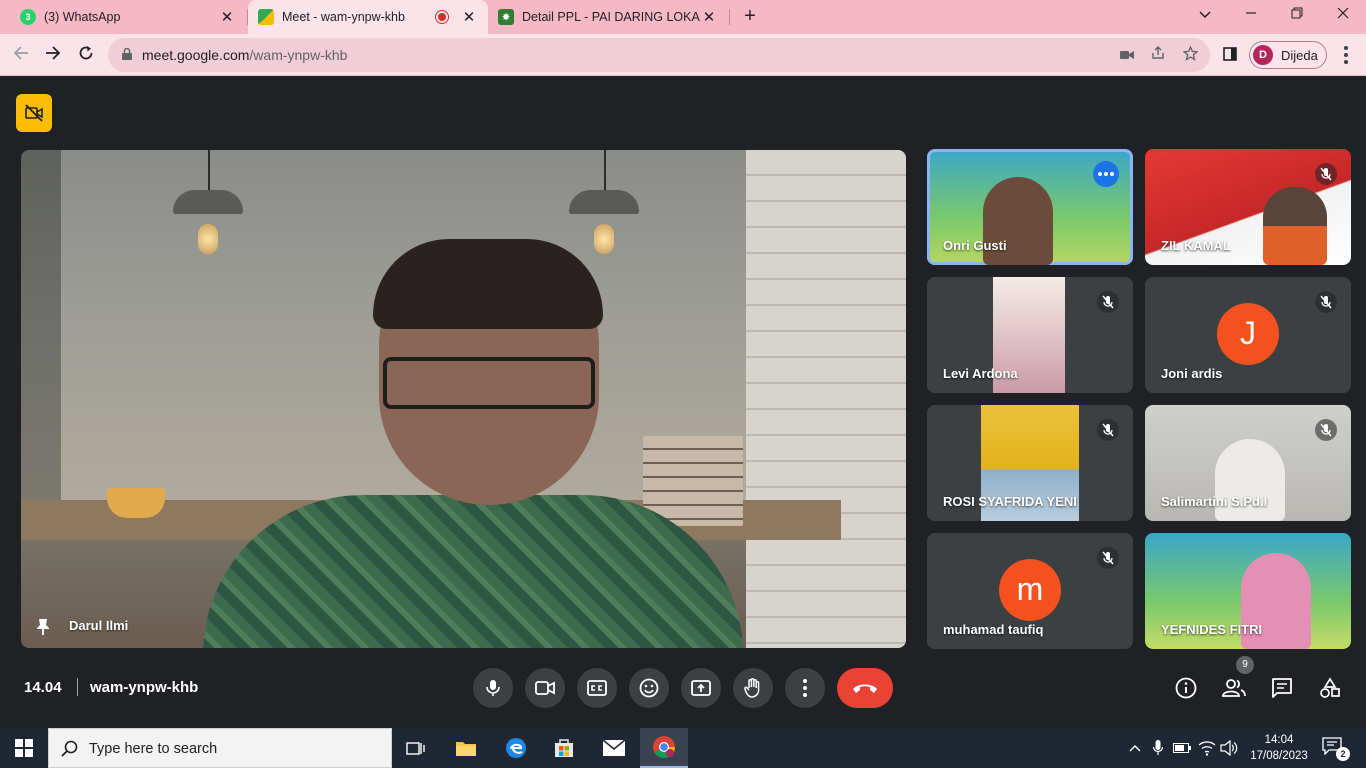 This screenshot has width=1366, height=768. I want to click on minimize-button, so click(1251, 16).